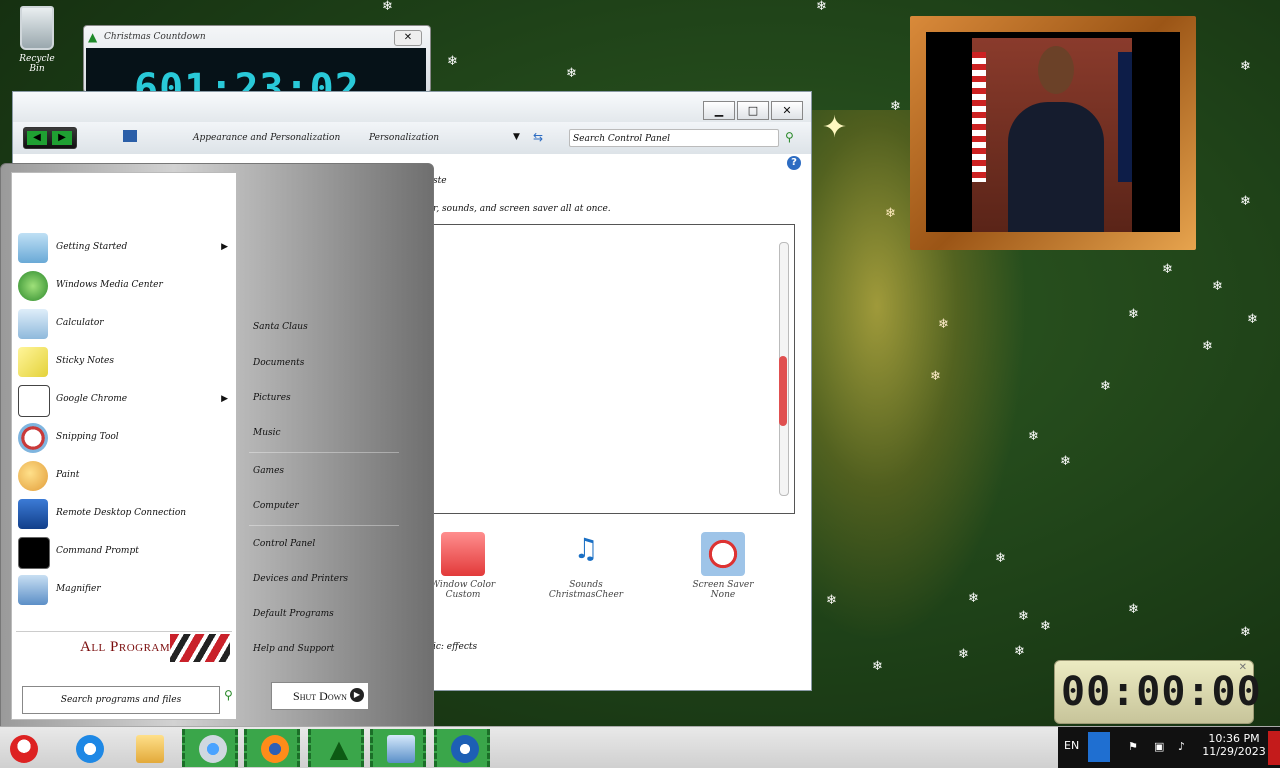 The height and width of the screenshot is (768, 1280). I want to click on right-item-documents: Documents, so click(278, 363).